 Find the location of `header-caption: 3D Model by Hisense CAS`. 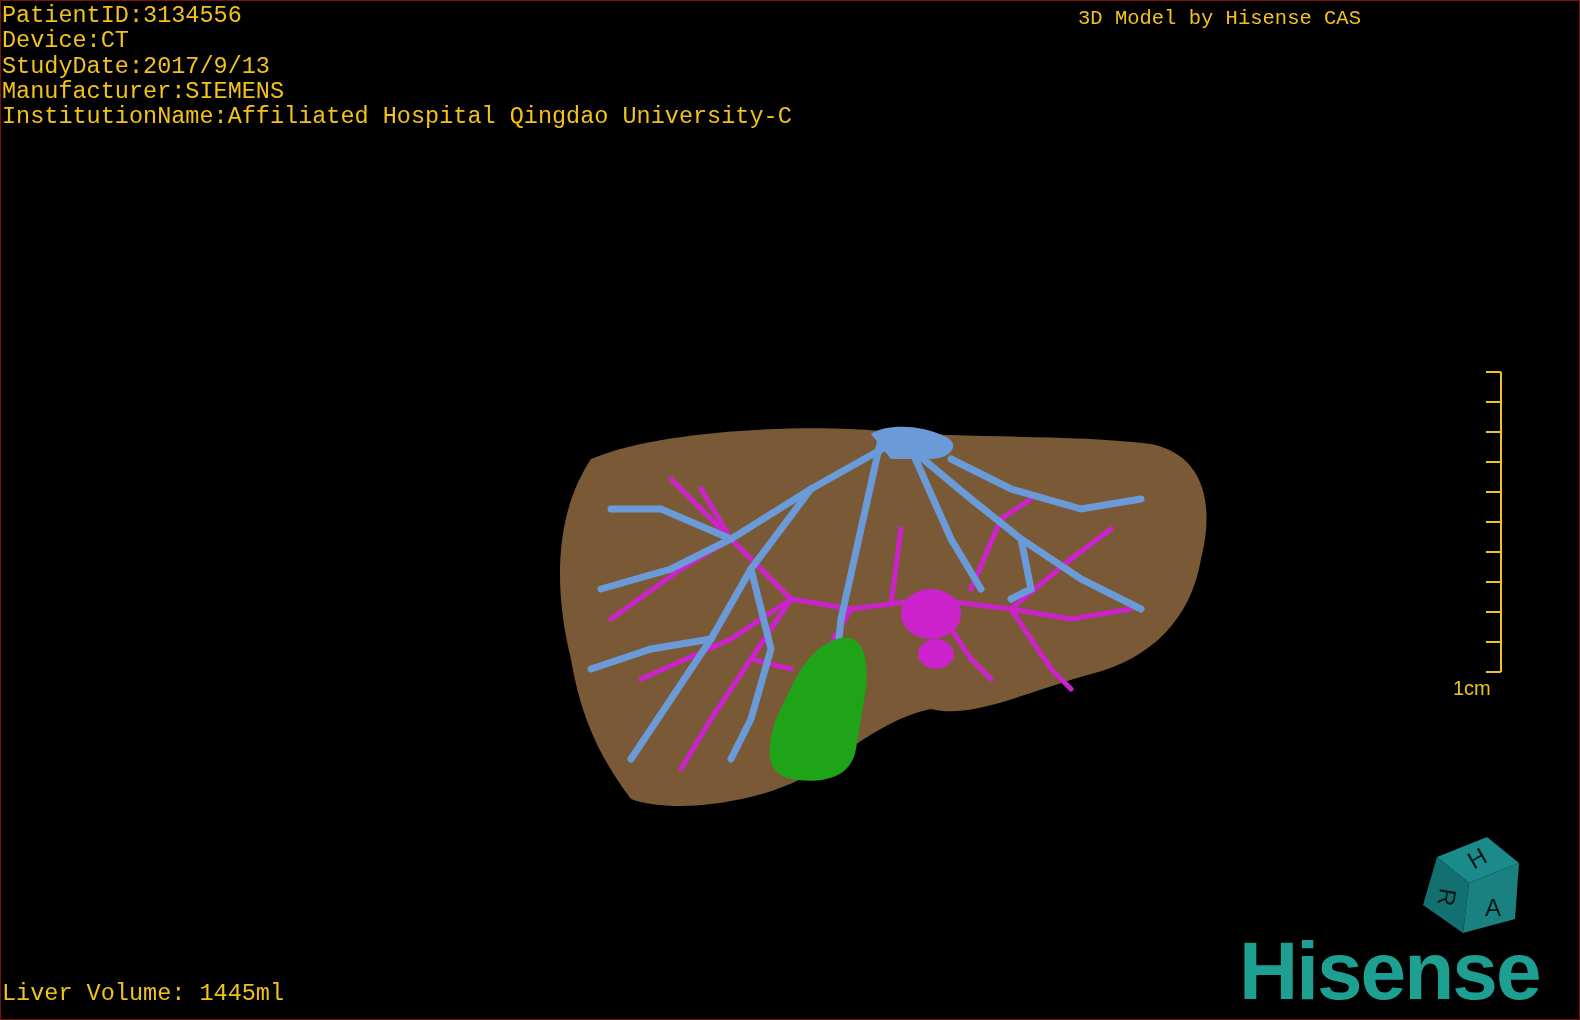

header-caption: 3D Model by Hisense CAS is located at coordinates (1219, 19).